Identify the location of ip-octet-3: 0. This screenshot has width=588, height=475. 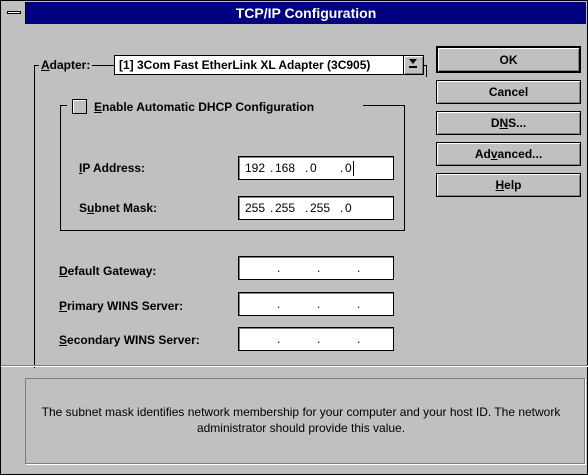
(313, 168).